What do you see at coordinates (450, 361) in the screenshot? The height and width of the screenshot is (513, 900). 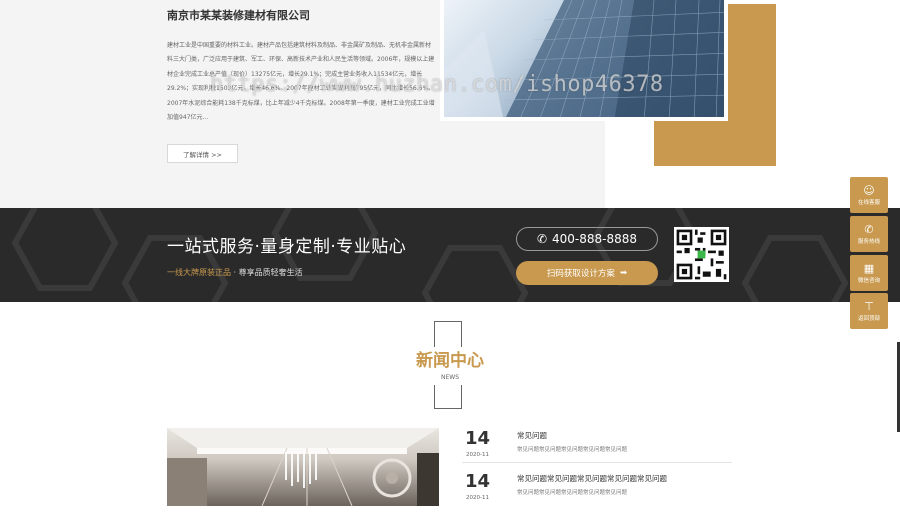 I see `news-section-title: 新闻中心` at bounding box center [450, 361].